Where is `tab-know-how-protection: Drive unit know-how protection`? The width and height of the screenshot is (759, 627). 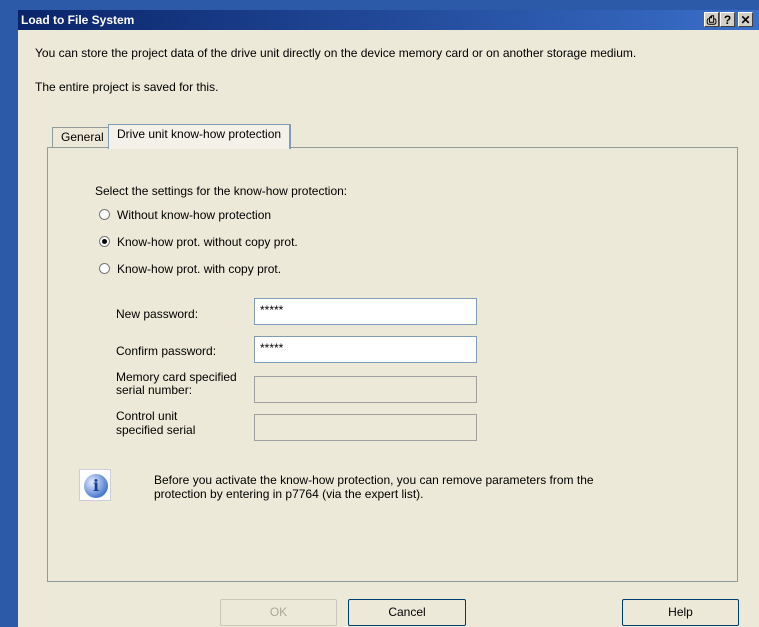
tab-know-how-protection: Drive unit know-how protection is located at coordinates (200, 136).